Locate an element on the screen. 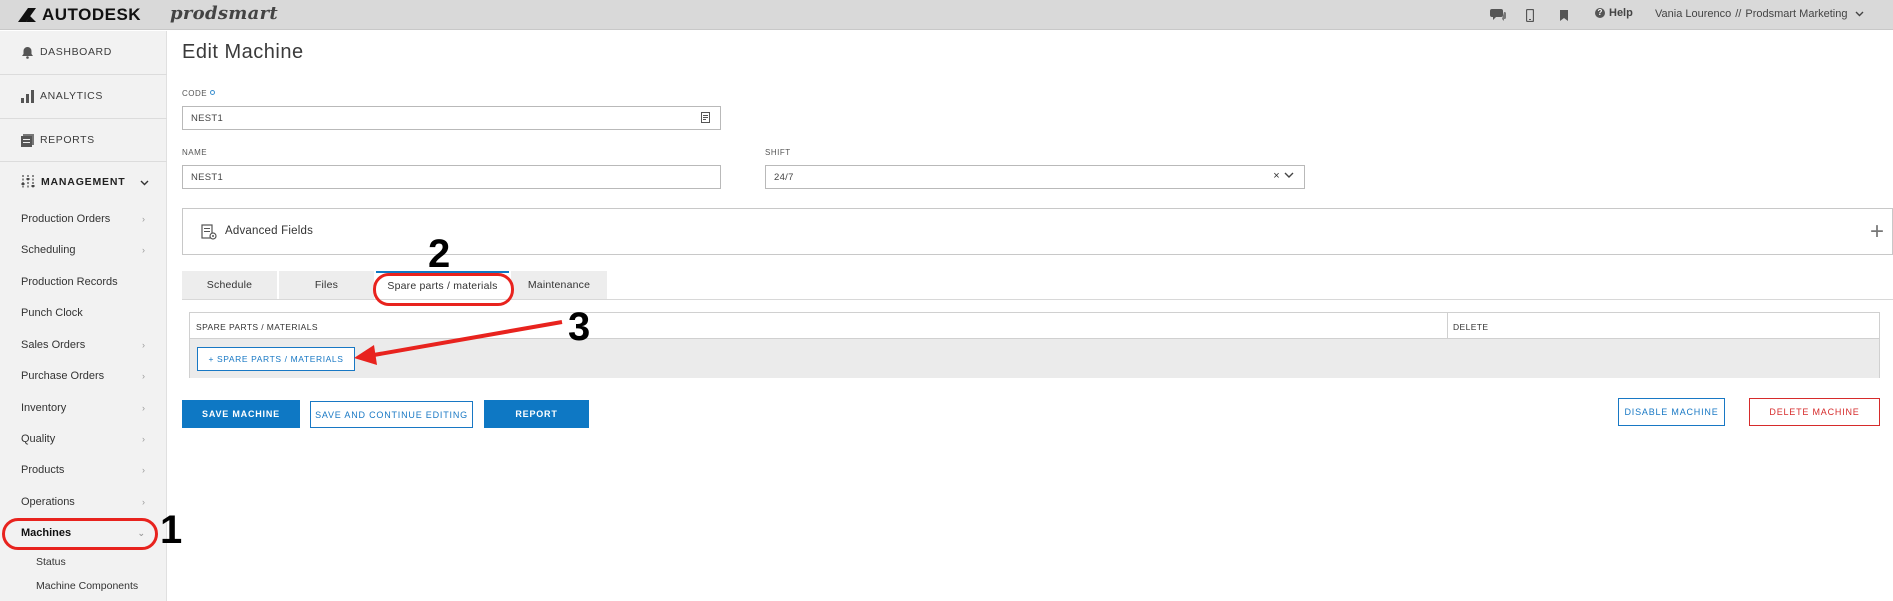  sidebar-item-label: Scheduling is located at coordinates (48, 250).